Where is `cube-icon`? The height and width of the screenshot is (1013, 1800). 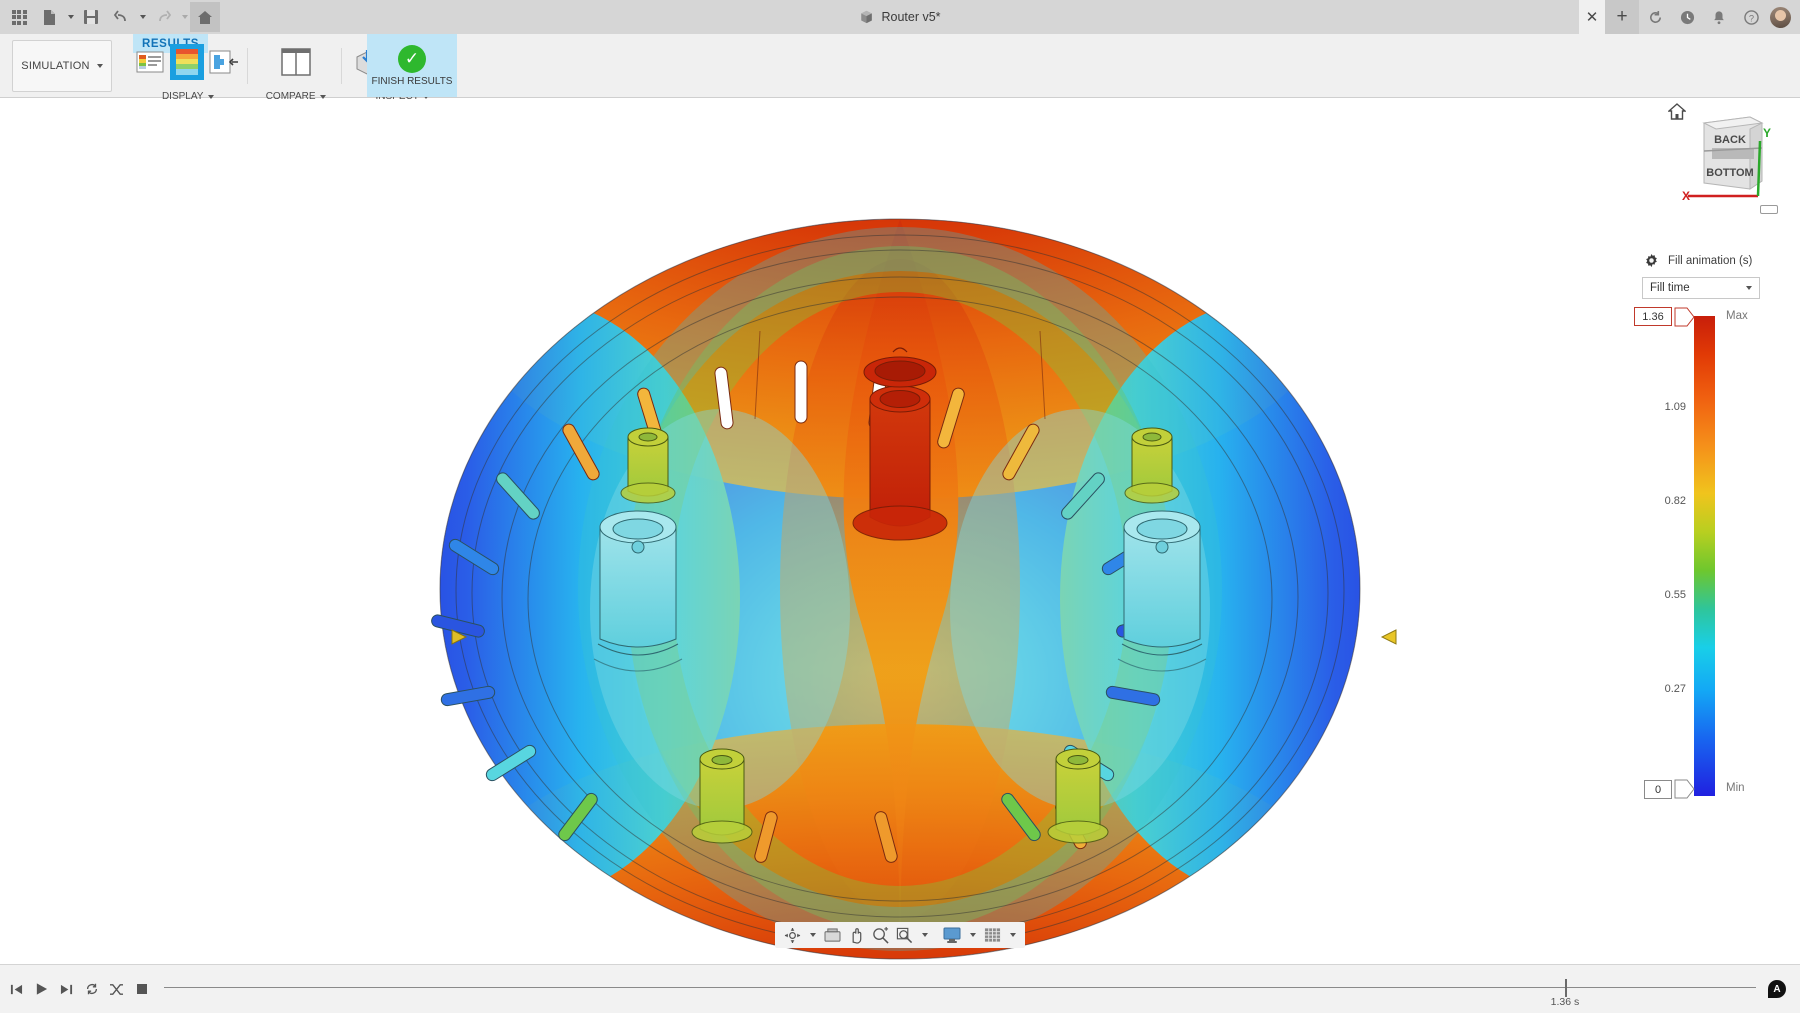
cube-icon is located at coordinates (867, 17).